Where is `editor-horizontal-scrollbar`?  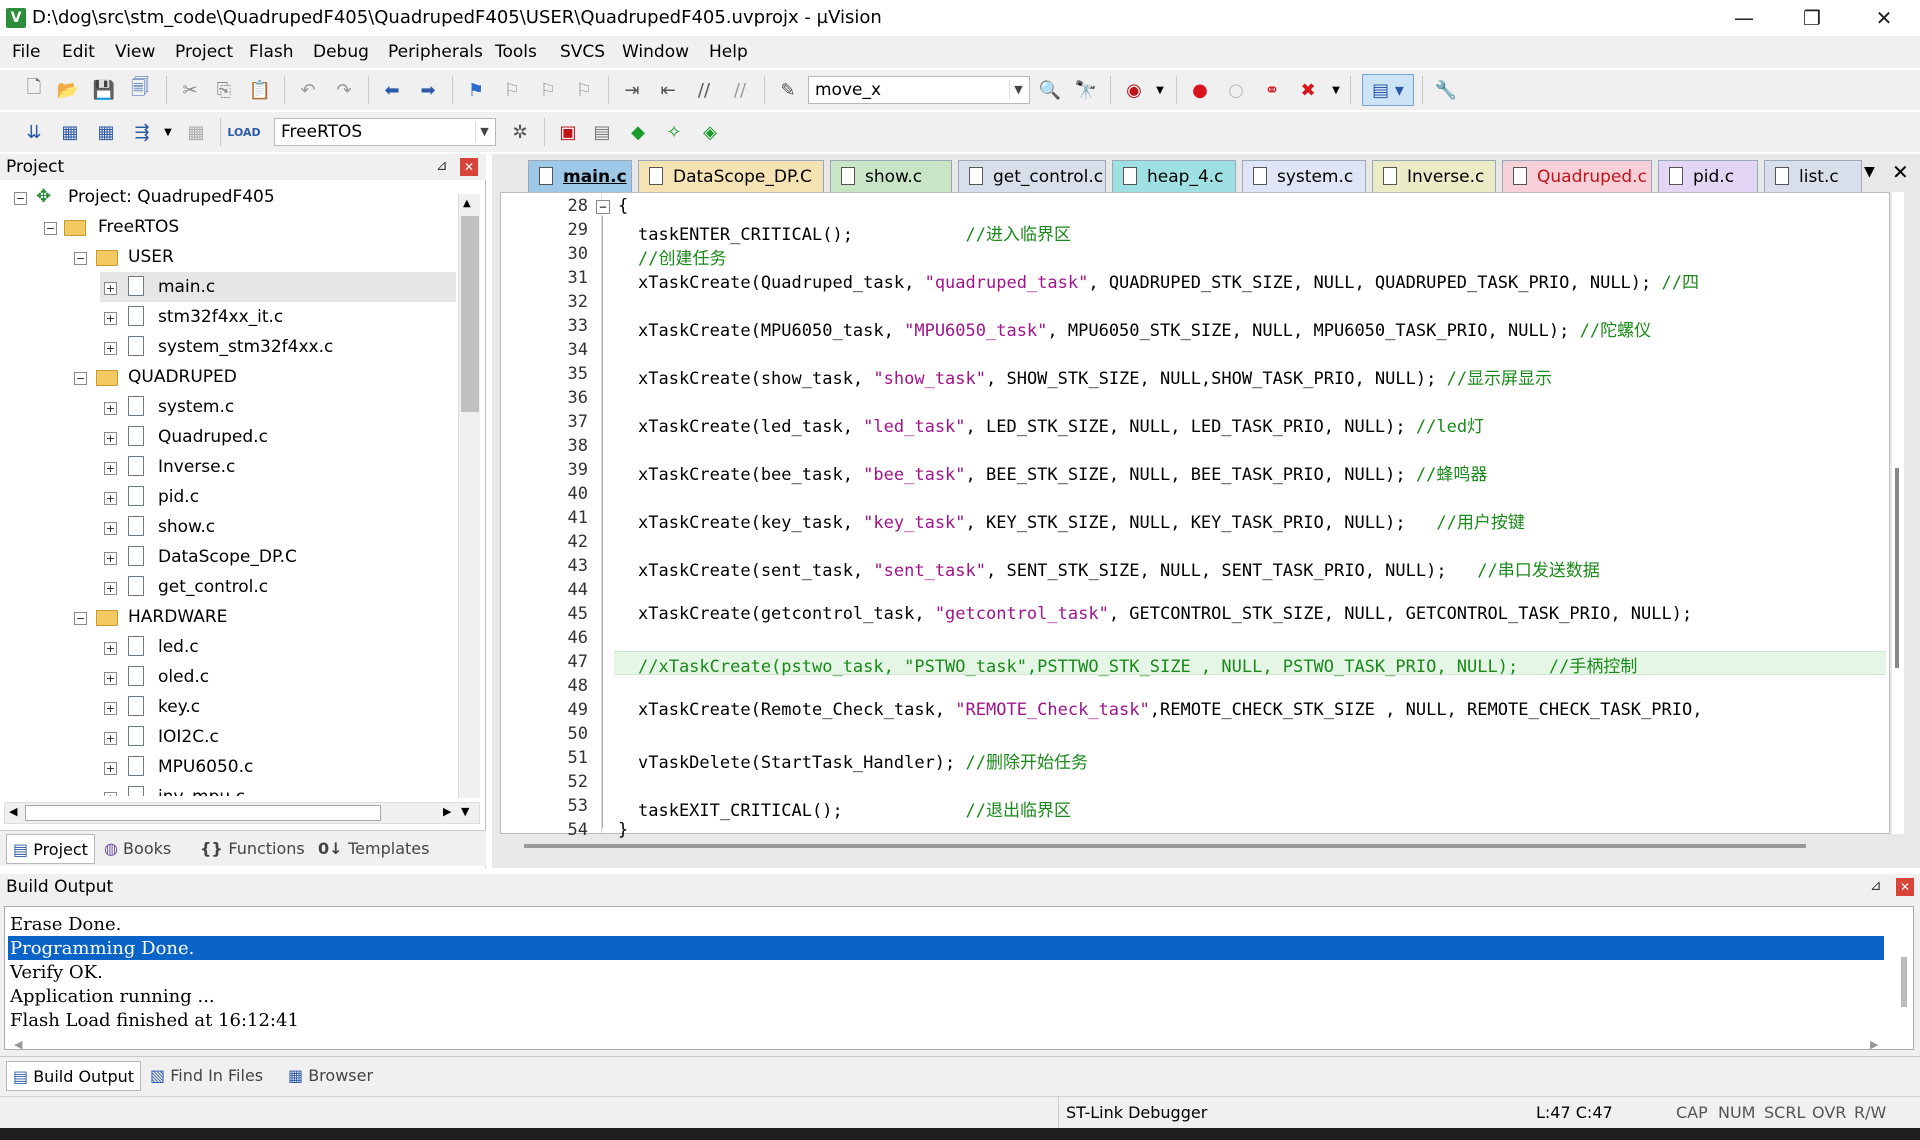
editor-horizontal-scrollbar is located at coordinates (1165, 846).